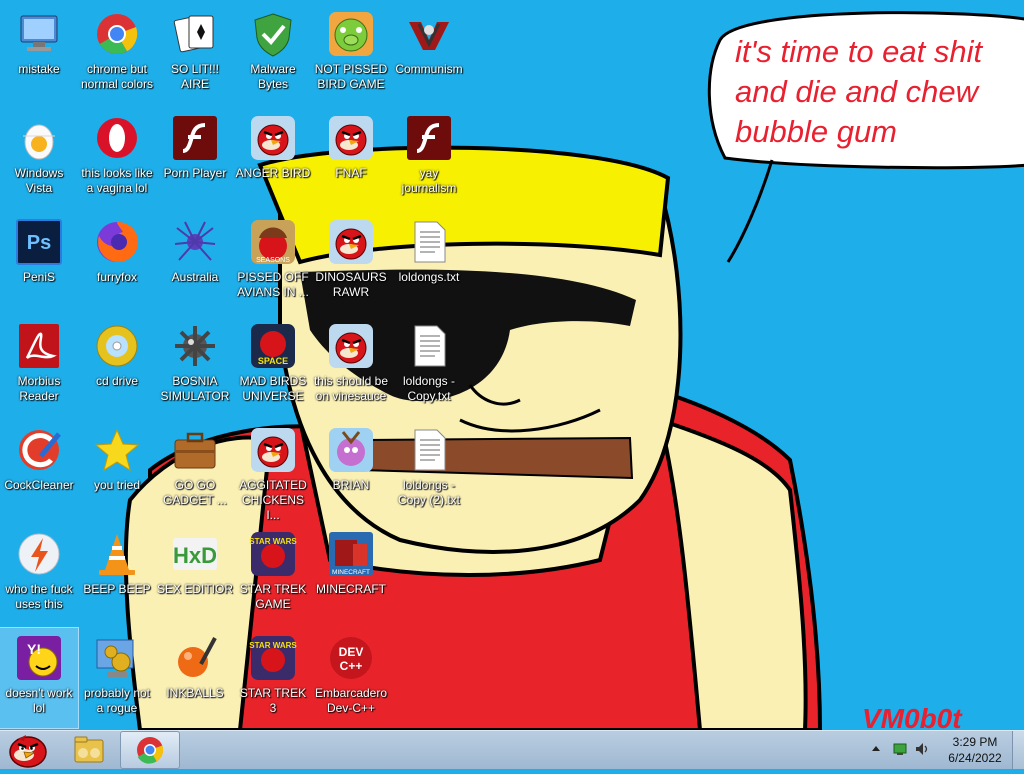 Image resolution: width=1024 pixels, height=774 pixels. Describe the element at coordinates (195, 678) in the screenshot. I see `desktop-icon: INKBALLS` at that location.